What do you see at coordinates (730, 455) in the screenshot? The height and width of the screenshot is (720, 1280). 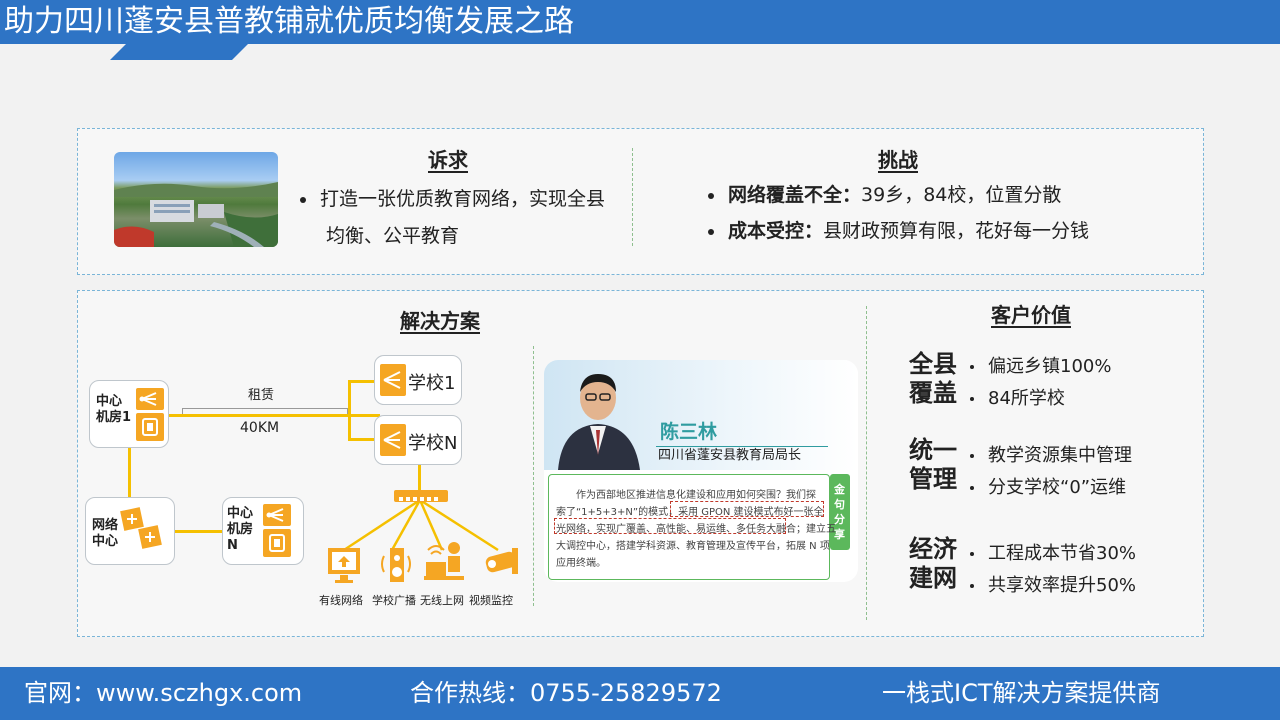 I see `official-role: 四川省蓬安县教育局局长` at bounding box center [730, 455].